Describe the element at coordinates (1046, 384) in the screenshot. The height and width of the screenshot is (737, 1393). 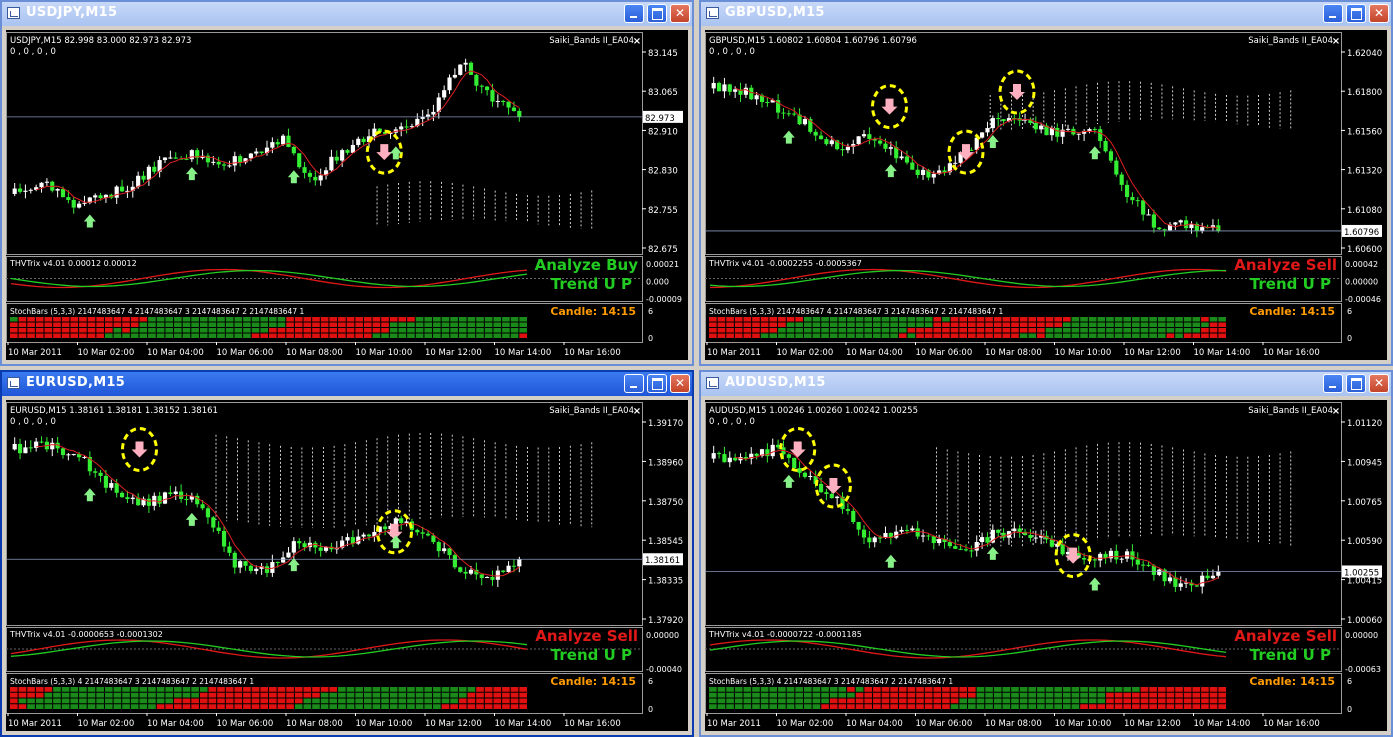
I see `window-titlebar: AUDUSD,M15 ✕` at that location.